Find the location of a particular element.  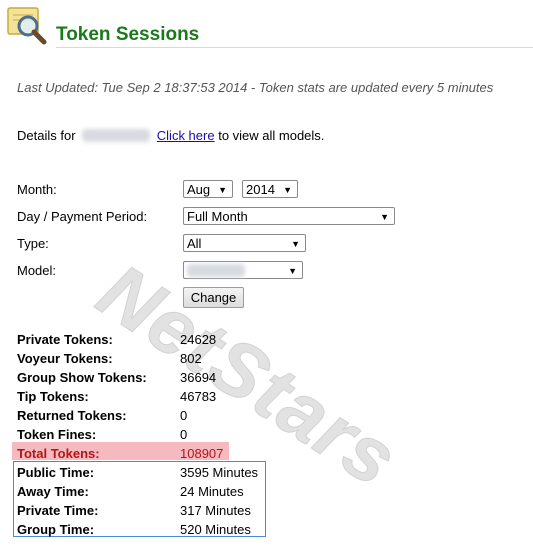

model-label: Model: is located at coordinates (37, 270).